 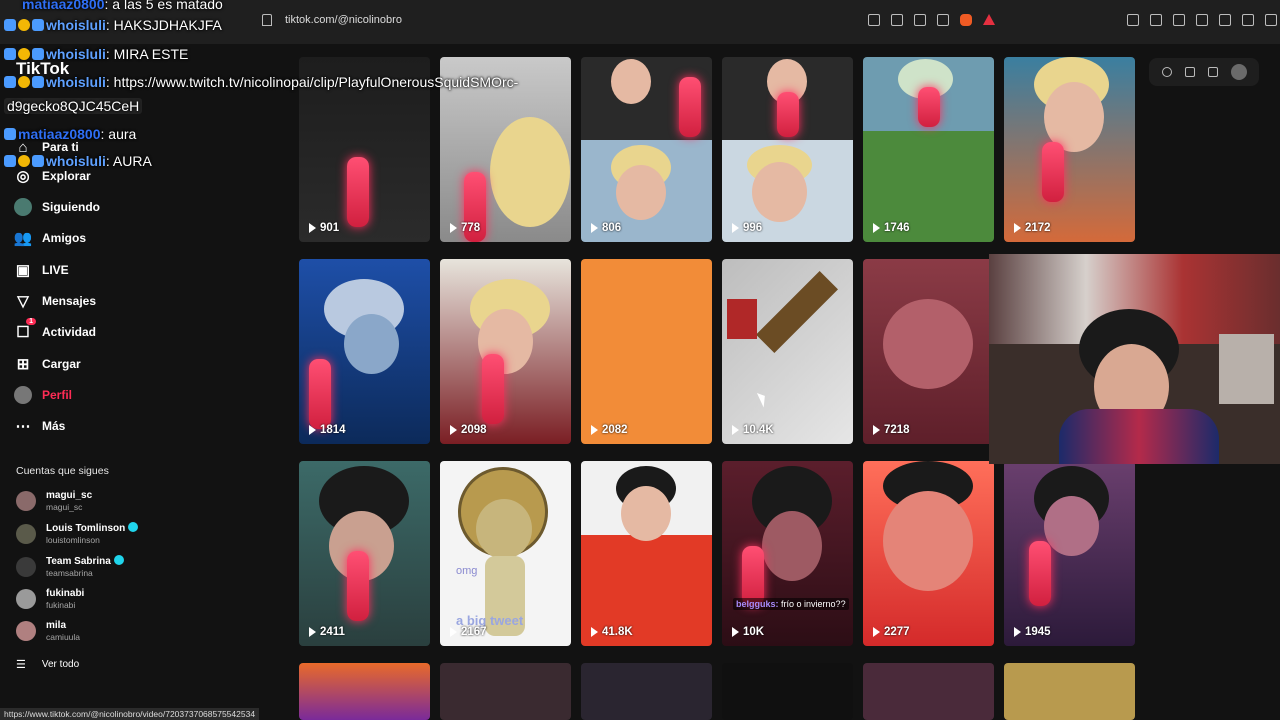 What do you see at coordinates (1032, 228) in the screenshot?
I see `view-count: 2172` at bounding box center [1032, 228].